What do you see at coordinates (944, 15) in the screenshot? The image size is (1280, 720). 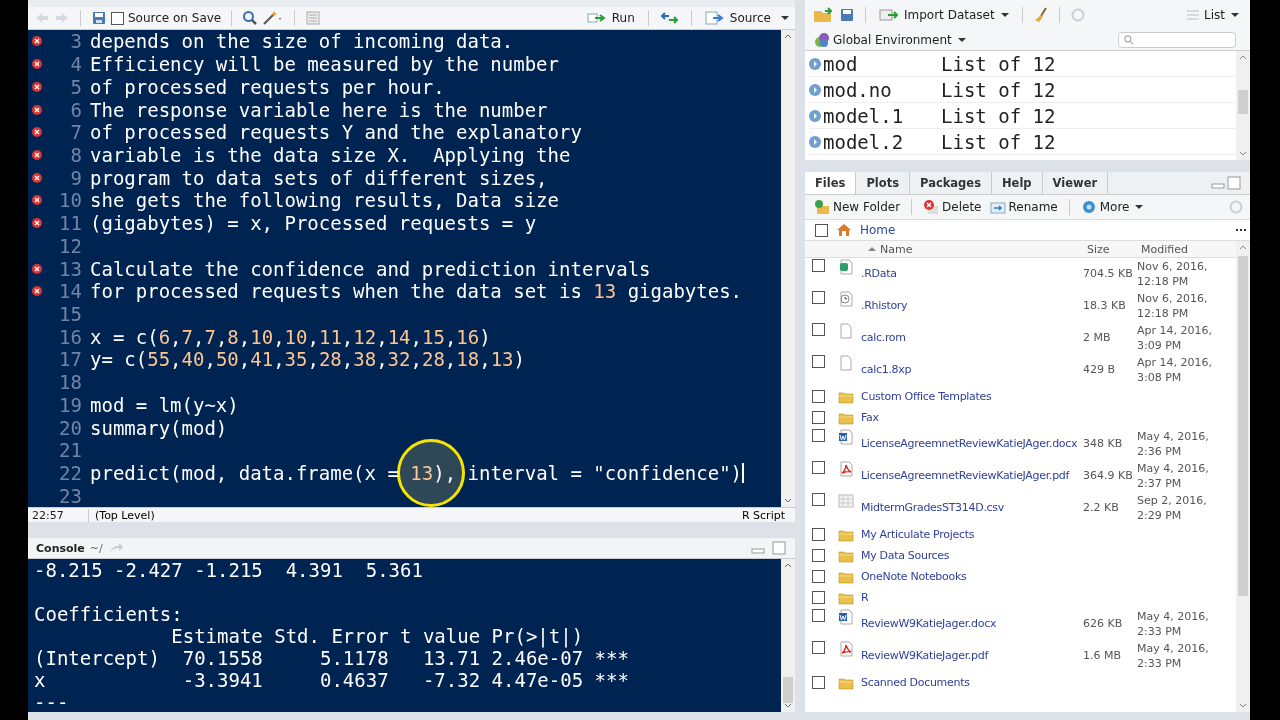 I see `import-dataset-button: Import Dataset` at bounding box center [944, 15].